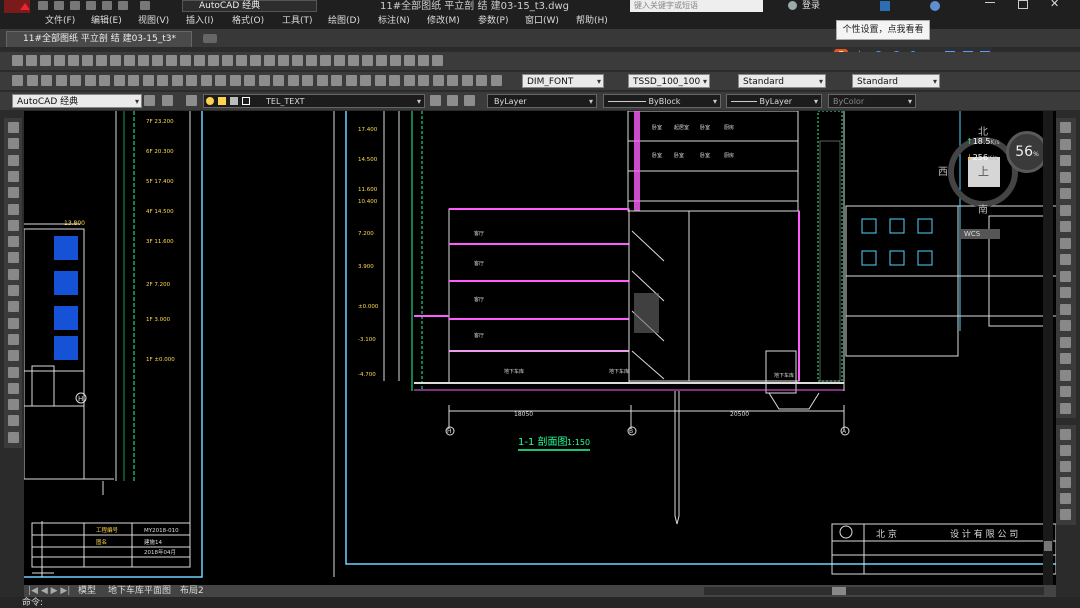  I want to click on new-icon, so click(43, 5).